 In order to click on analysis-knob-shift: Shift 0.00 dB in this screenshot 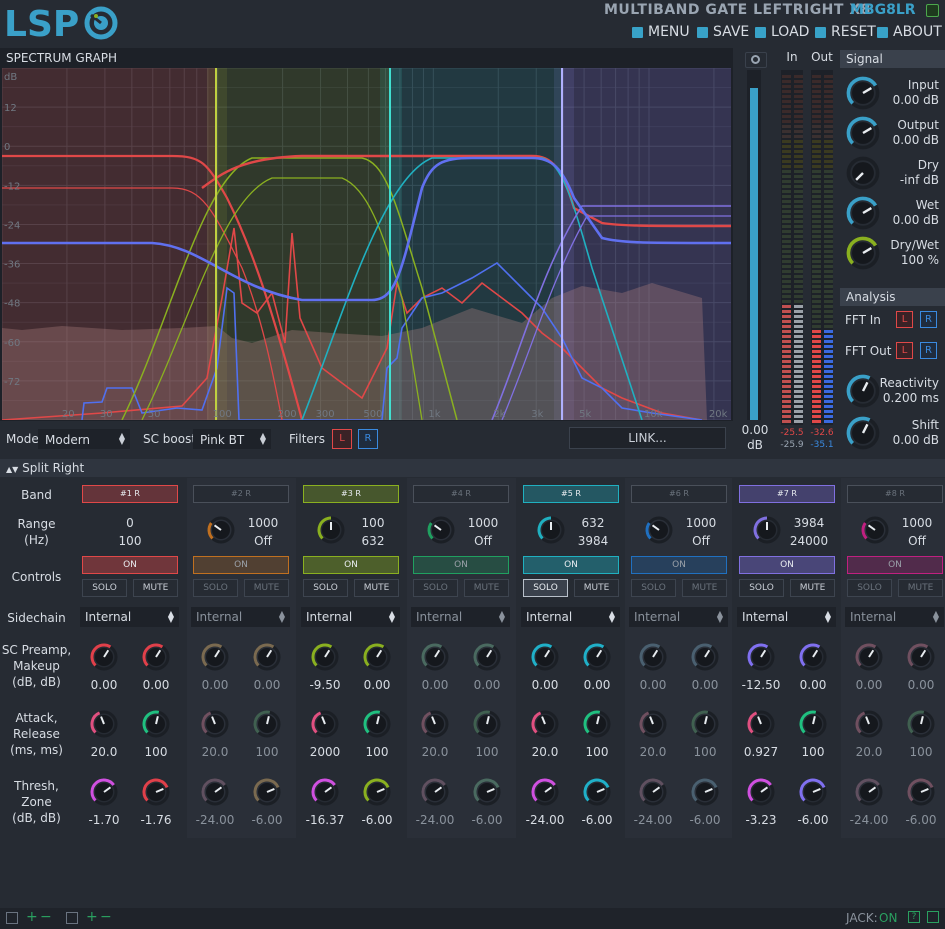, I will do `click(892, 432)`.